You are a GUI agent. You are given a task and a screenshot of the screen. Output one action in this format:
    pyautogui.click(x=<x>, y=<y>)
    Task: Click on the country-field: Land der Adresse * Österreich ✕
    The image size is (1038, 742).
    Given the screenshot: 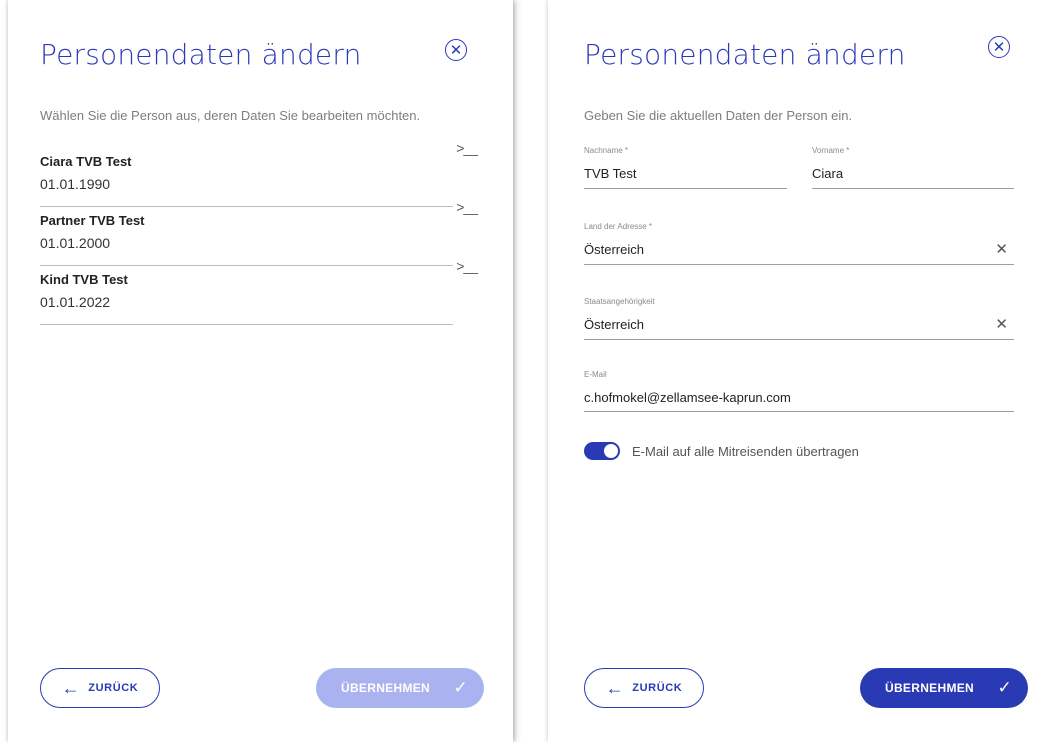 What is the action you would take?
    pyautogui.click(x=799, y=243)
    